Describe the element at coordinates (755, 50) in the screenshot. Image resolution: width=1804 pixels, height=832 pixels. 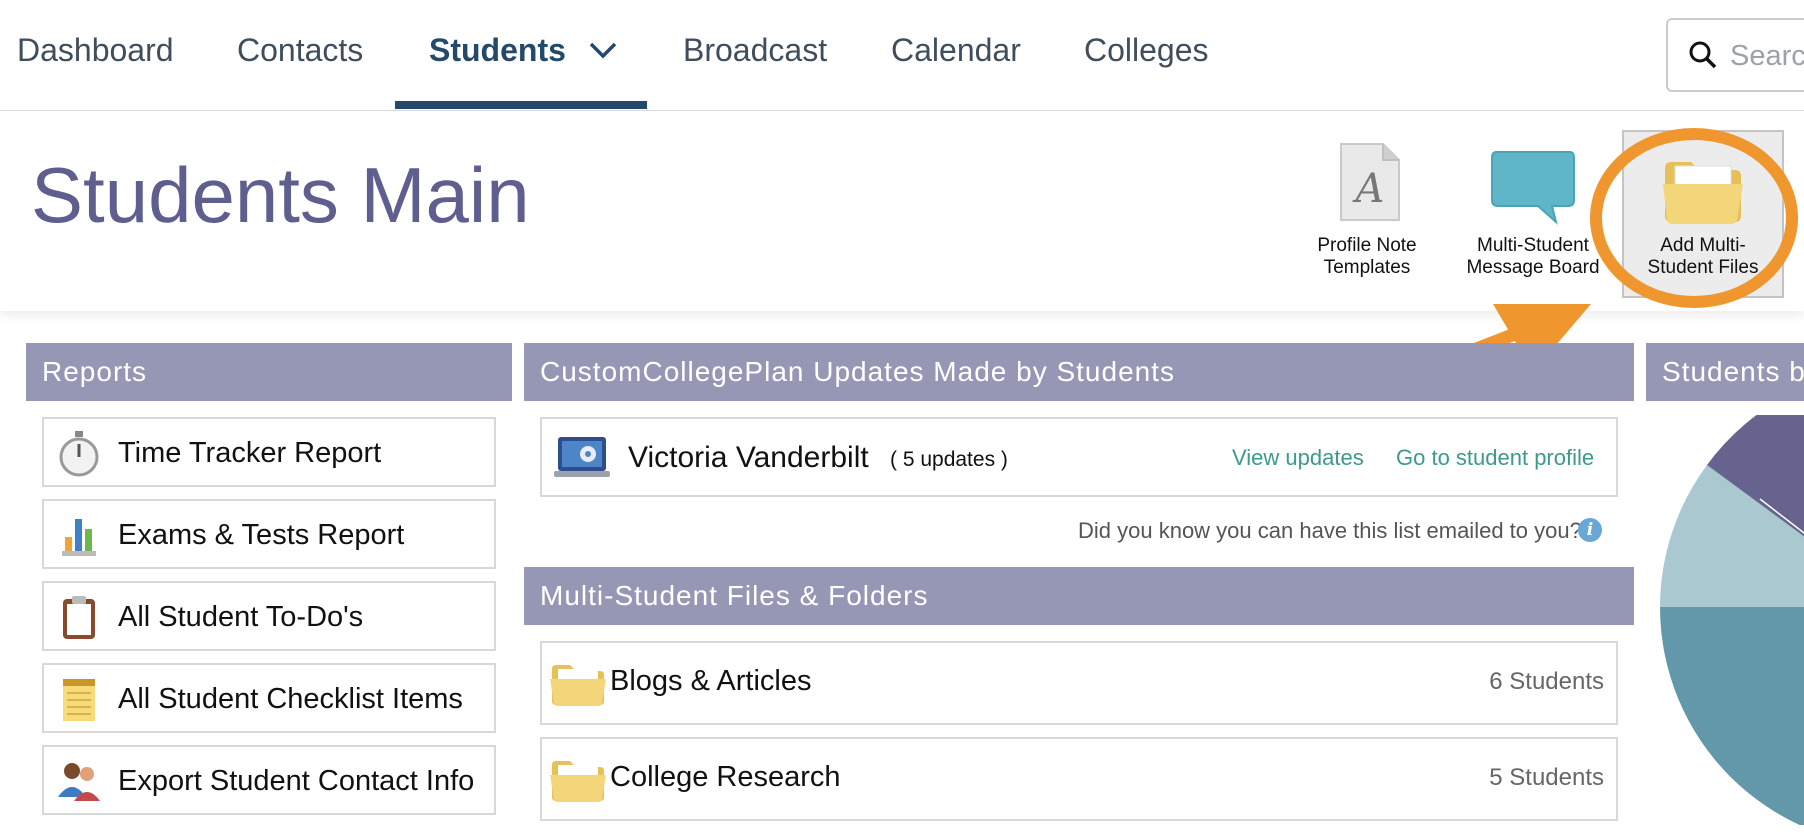
I see `nav-broadcast: Broadcast` at that location.